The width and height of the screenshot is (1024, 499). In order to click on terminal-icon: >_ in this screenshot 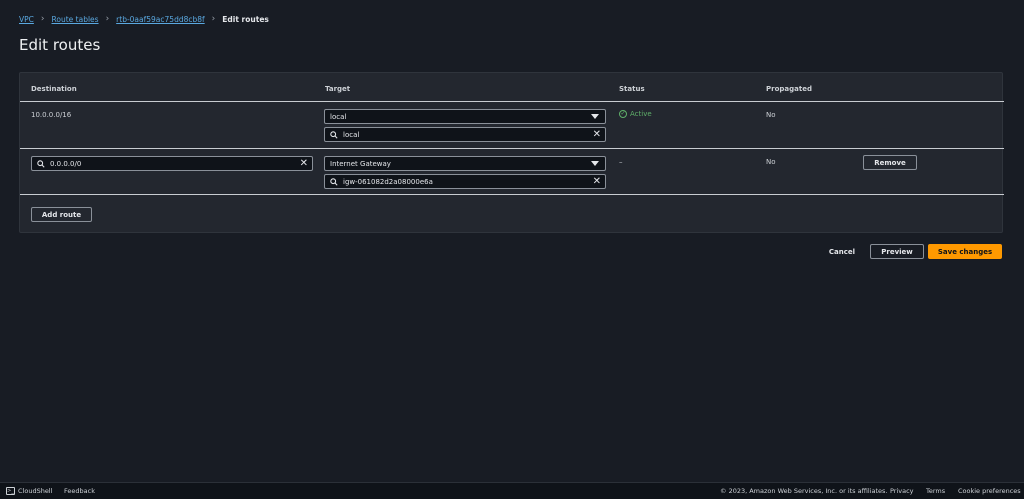, I will do `click(10, 491)`.